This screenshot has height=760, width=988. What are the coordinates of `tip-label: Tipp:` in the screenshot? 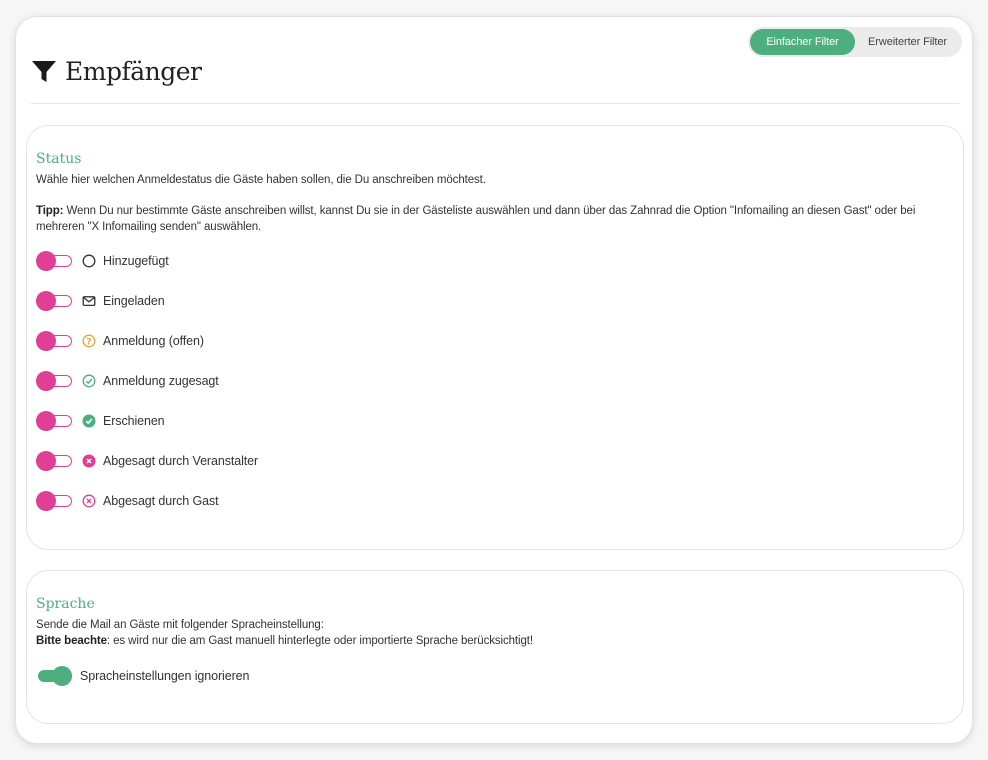 It's located at (50, 211).